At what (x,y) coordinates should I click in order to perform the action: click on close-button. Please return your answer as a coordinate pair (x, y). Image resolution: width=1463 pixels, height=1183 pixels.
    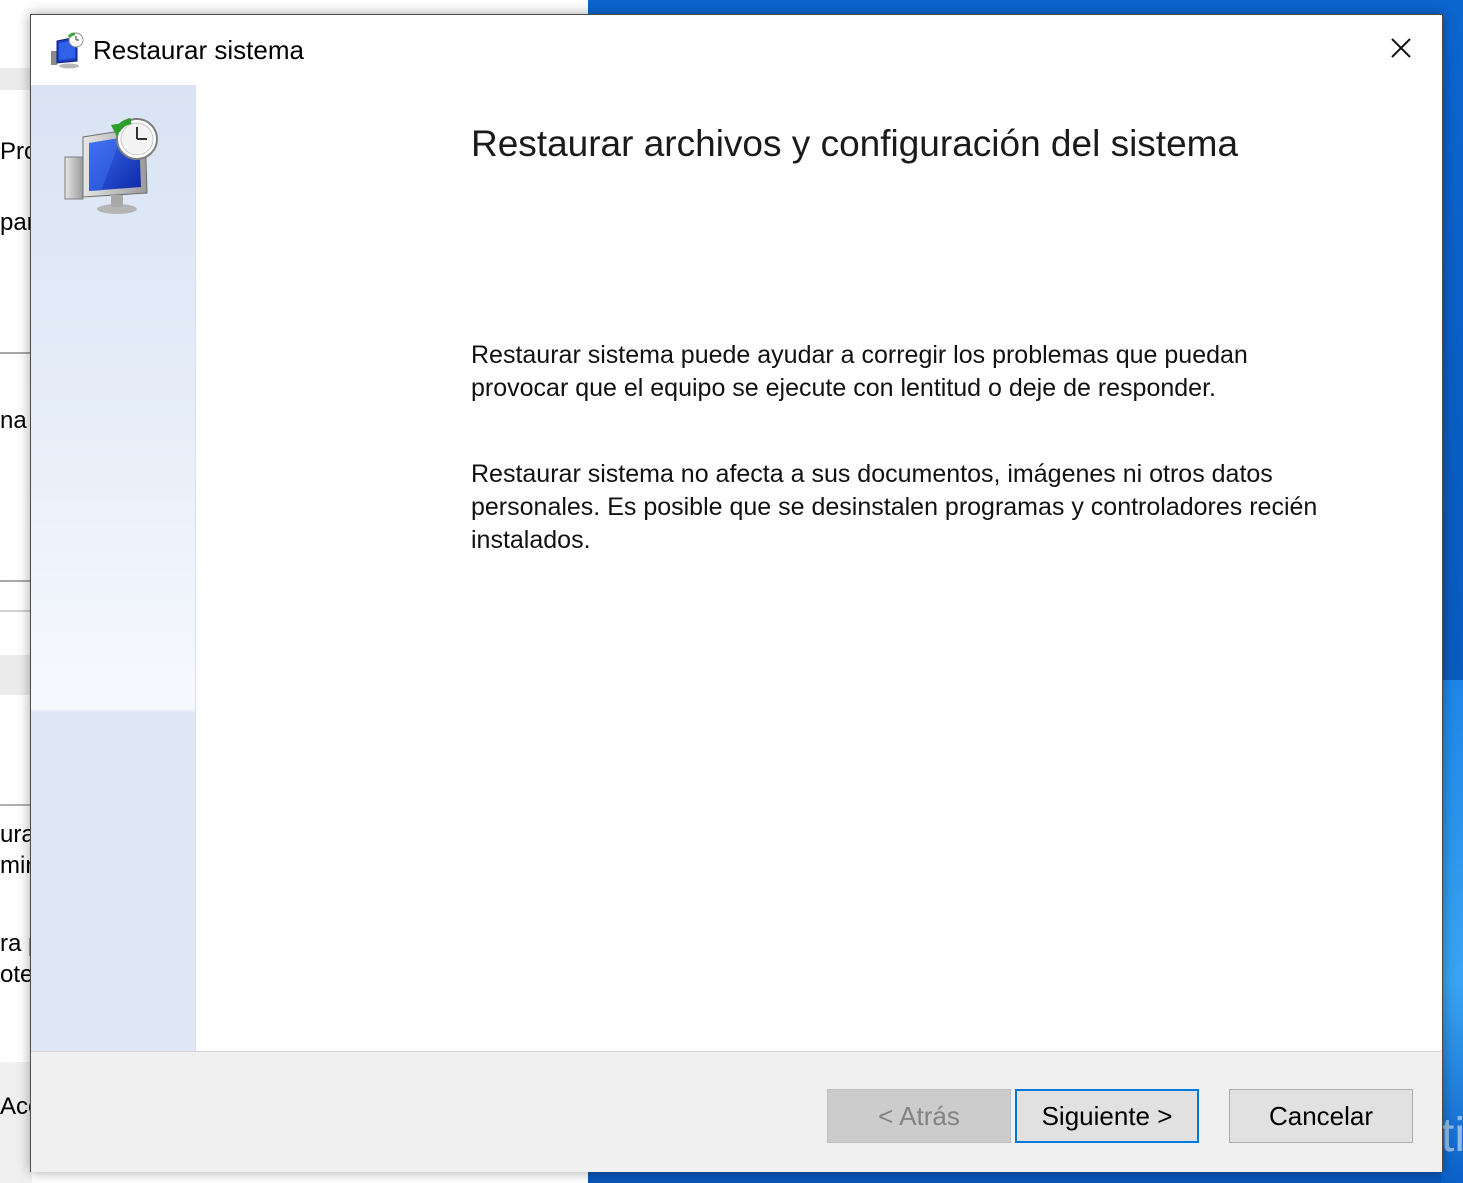
    Looking at the image, I should click on (1401, 50).